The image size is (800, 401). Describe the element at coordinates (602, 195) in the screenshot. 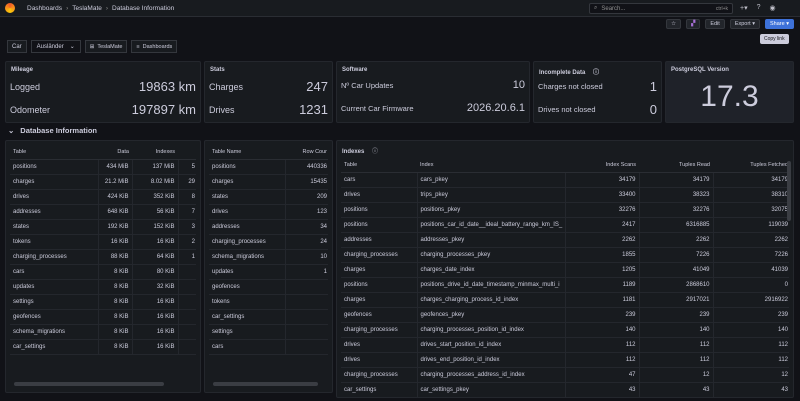

I see `table-cell: 33400` at that location.